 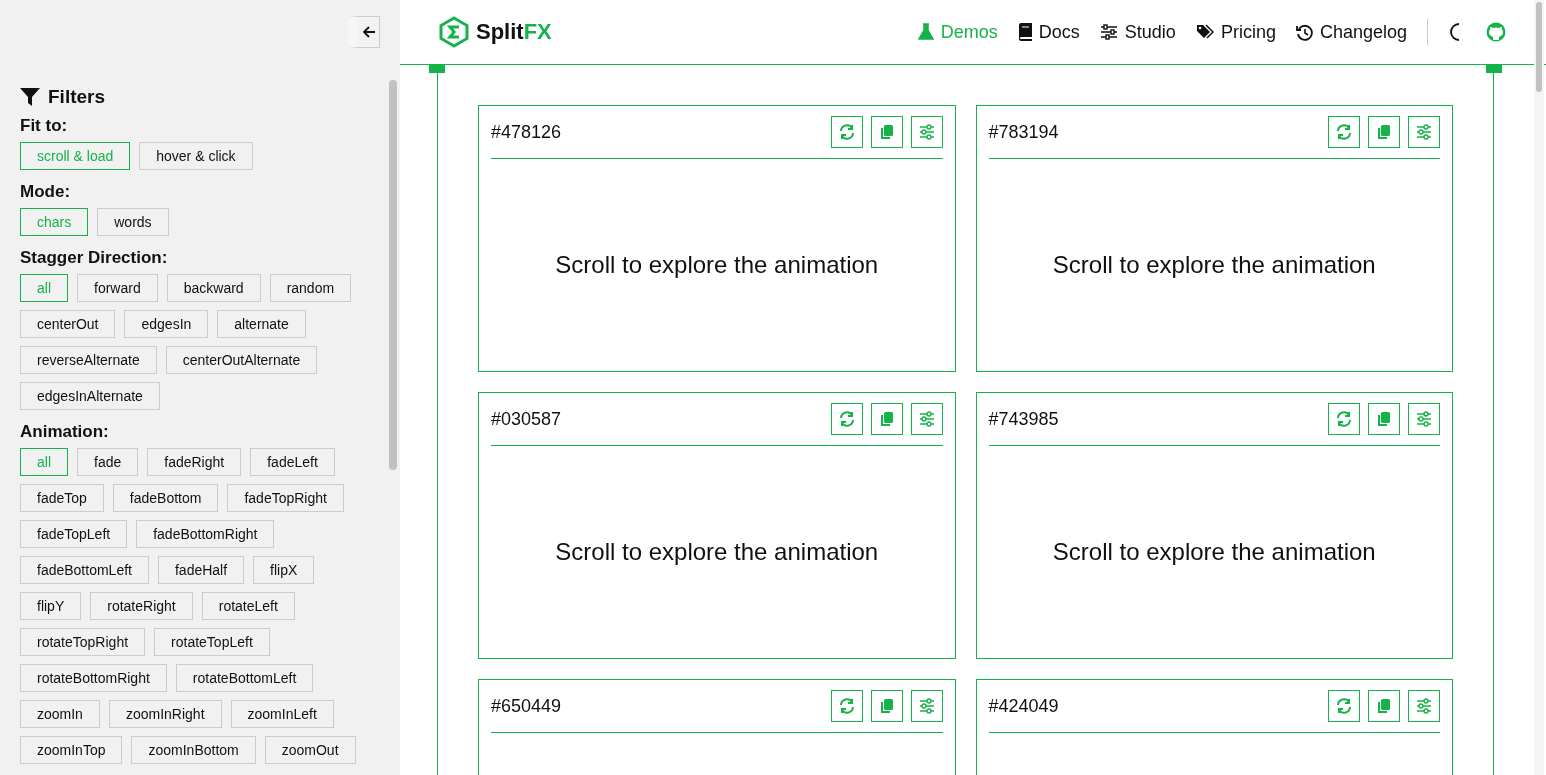 I want to click on filter-group-label: Stagger Direction:, so click(x=94, y=258).